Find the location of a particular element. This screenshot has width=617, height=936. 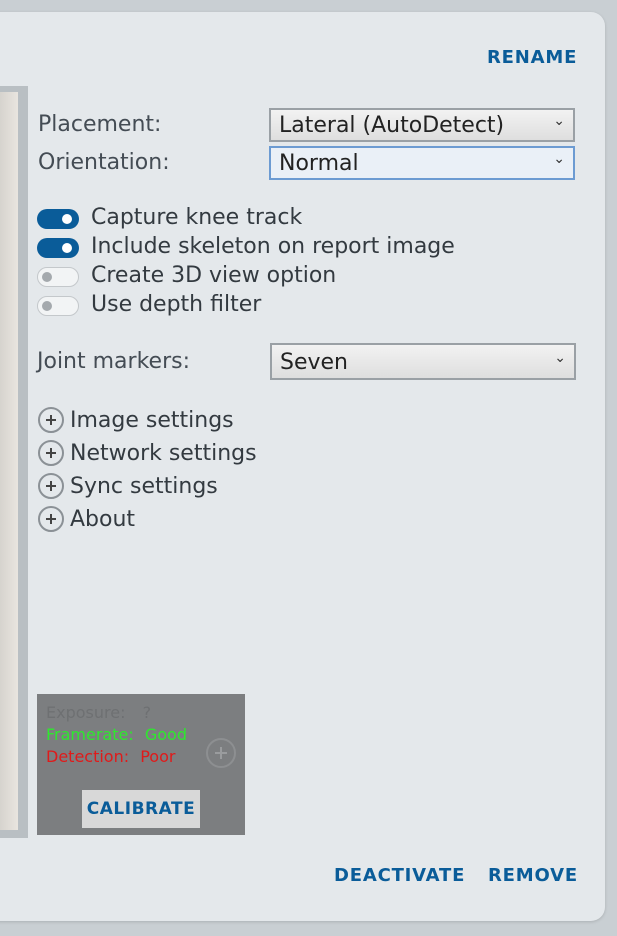

framerate-label: Framerate: is located at coordinates (90, 734).